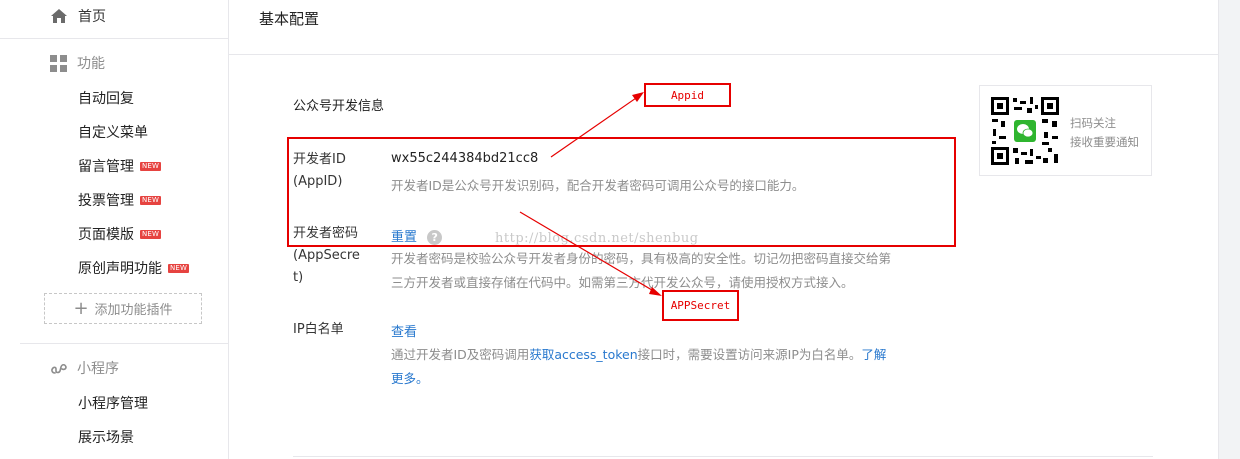  What do you see at coordinates (583, 354) in the screenshot?
I see `access-token-link: 获取access_token` at bounding box center [583, 354].